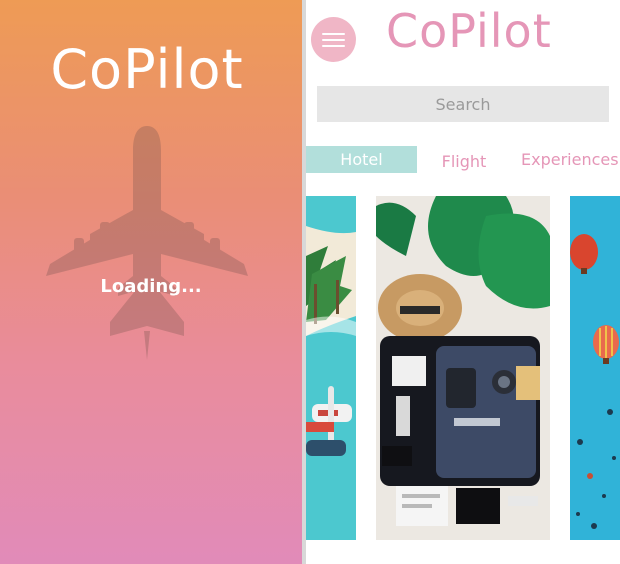 This screenshot has height=564, width=620. I want to click on tab-experiences: Experiences, so click(570, 159).